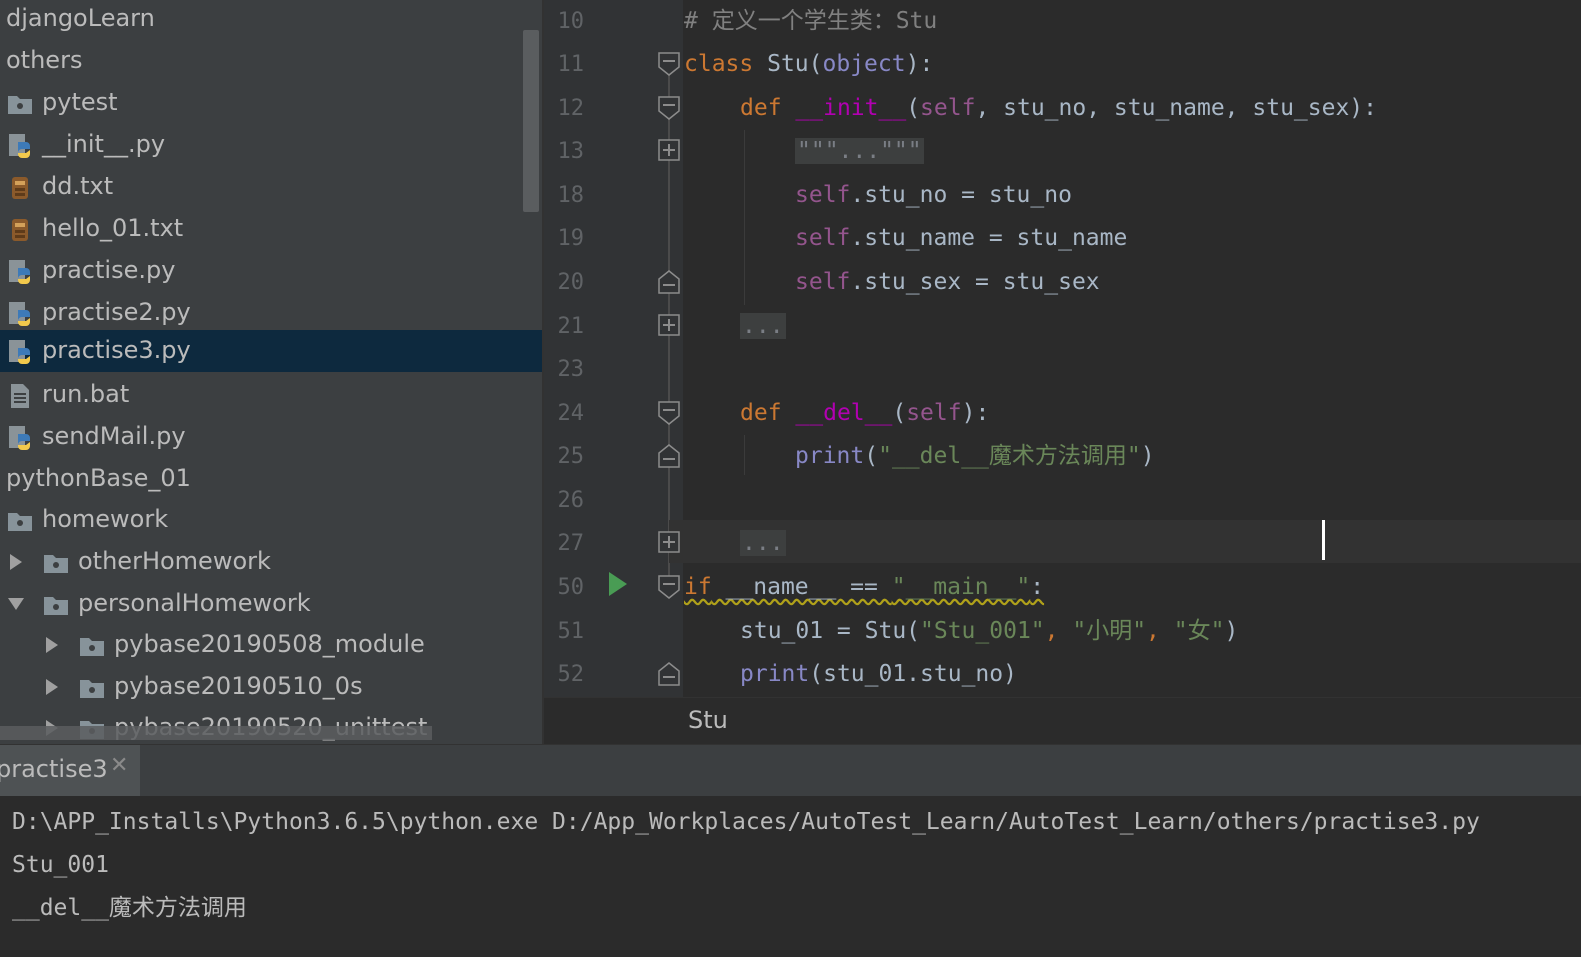 This screenshot has width=1581, height=957. I want to click on code-token: ,, so click(1058, 631).